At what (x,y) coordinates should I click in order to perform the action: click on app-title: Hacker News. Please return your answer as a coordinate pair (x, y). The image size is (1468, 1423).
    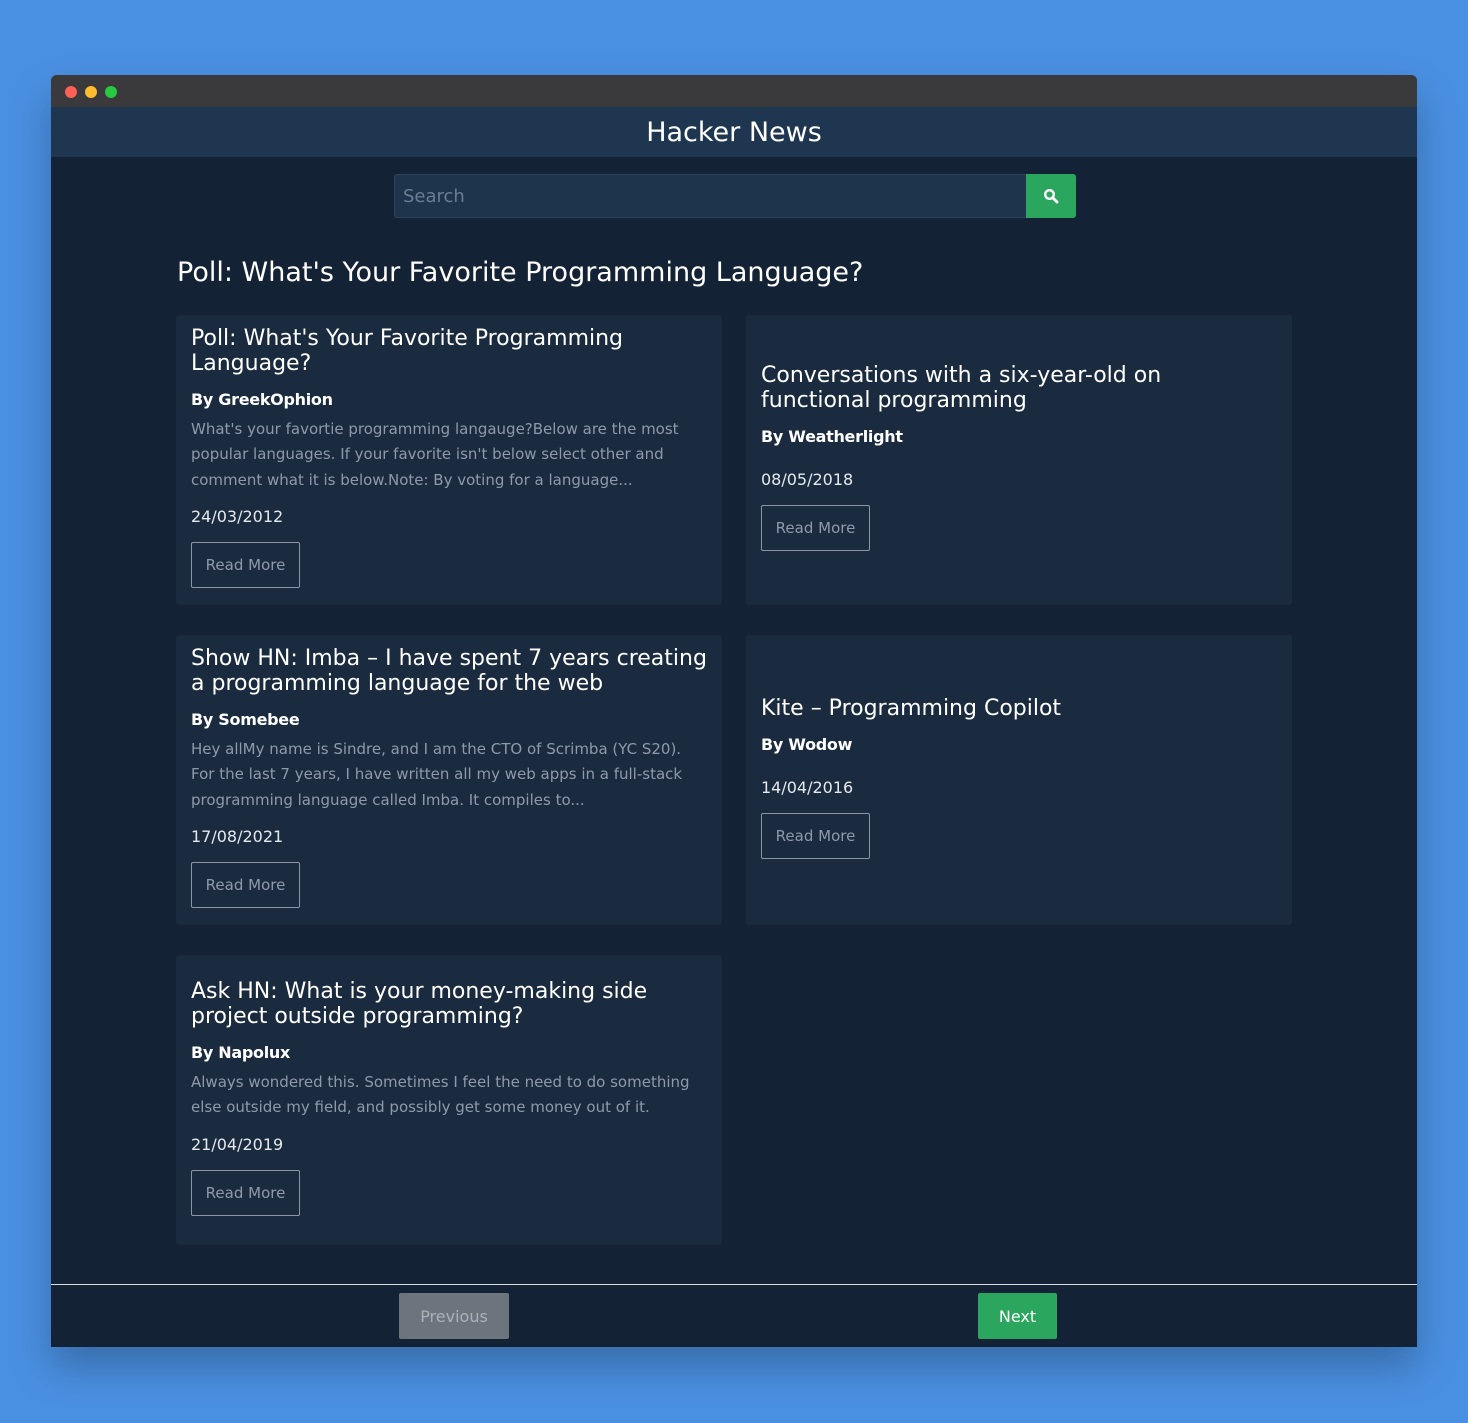
    Looking at the image, I should click on (734, 132).